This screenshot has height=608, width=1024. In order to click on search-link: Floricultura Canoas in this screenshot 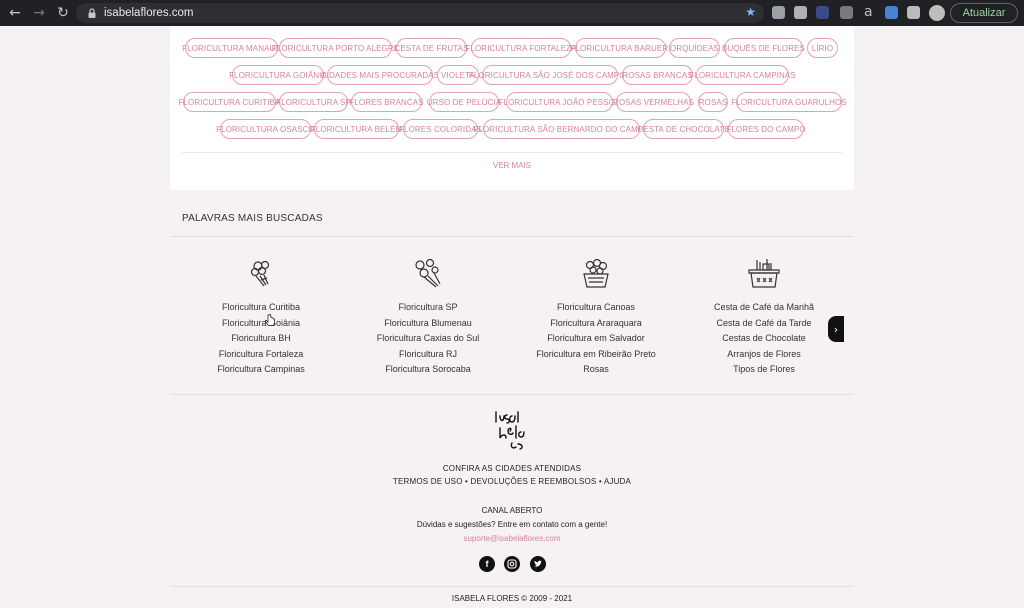, I will do `click(596, 308)`.